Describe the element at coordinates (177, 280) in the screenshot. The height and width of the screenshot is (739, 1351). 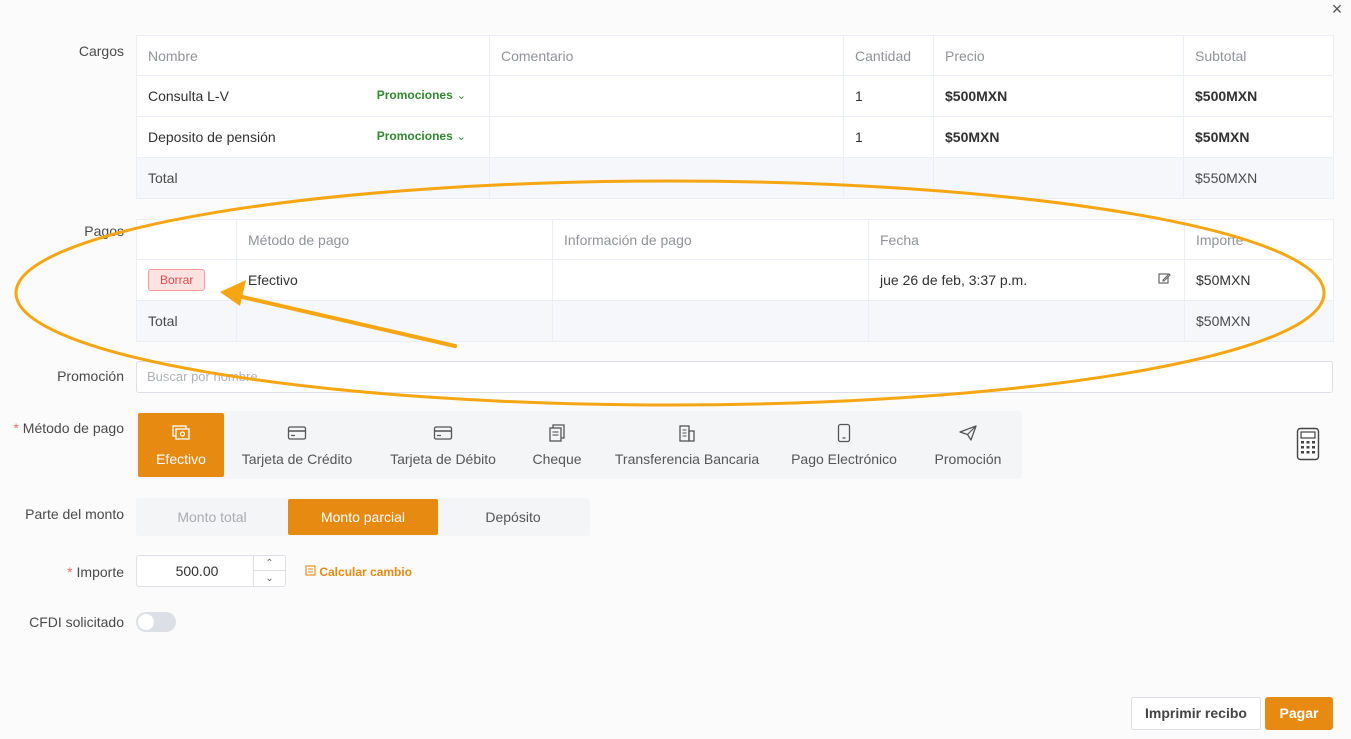
I see `borrar-button: Borrar` at that location.